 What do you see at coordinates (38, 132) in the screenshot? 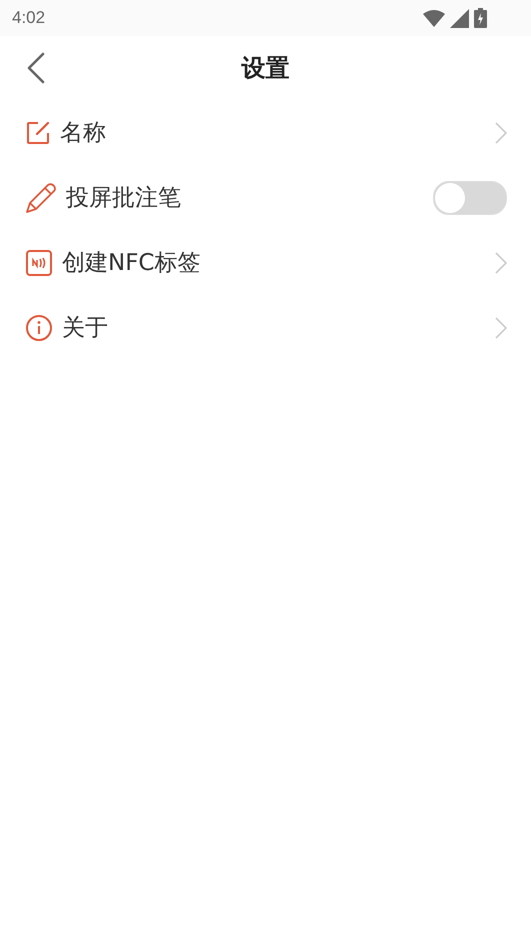
I see `edit-icon` at bounding box center [38, 132].